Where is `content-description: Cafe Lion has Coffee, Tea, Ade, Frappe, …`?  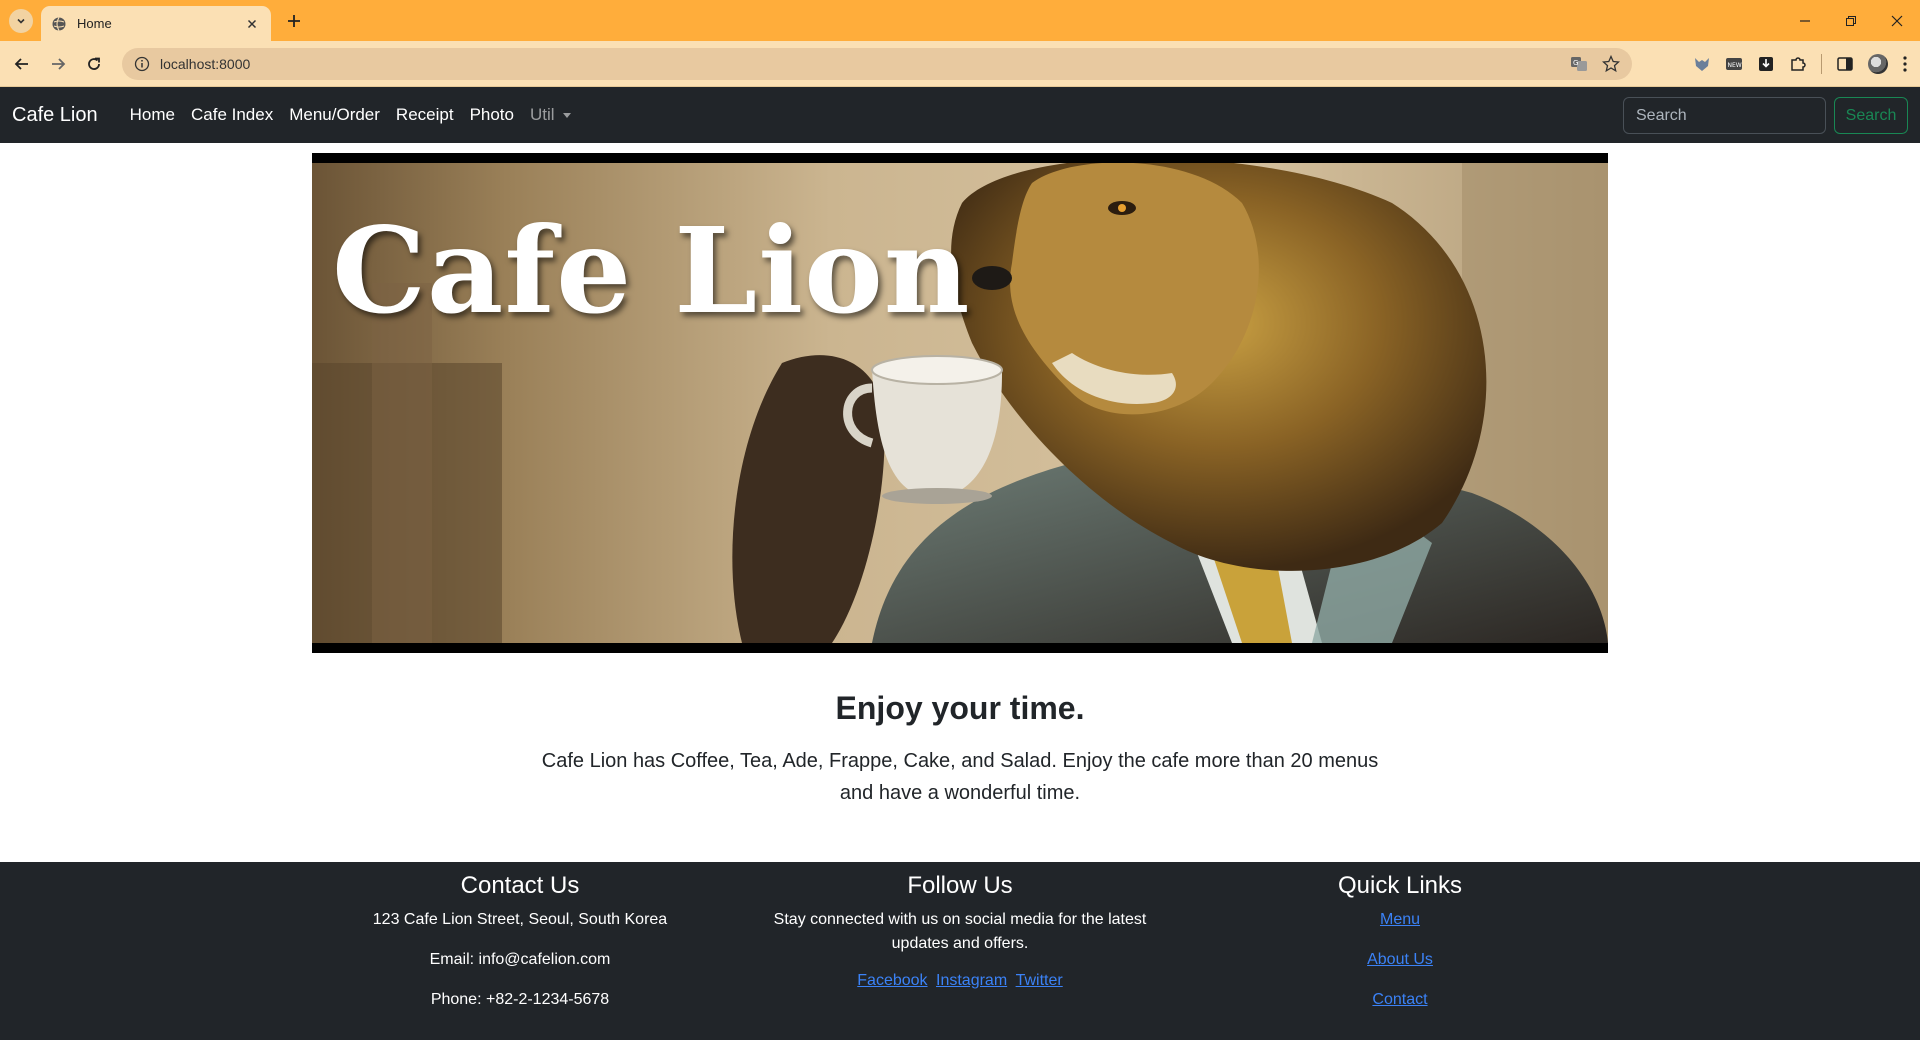
content-description: Cafe Lion has Coffee, Tea, Ade, Frappe, … is located at coordinates (960, 777).